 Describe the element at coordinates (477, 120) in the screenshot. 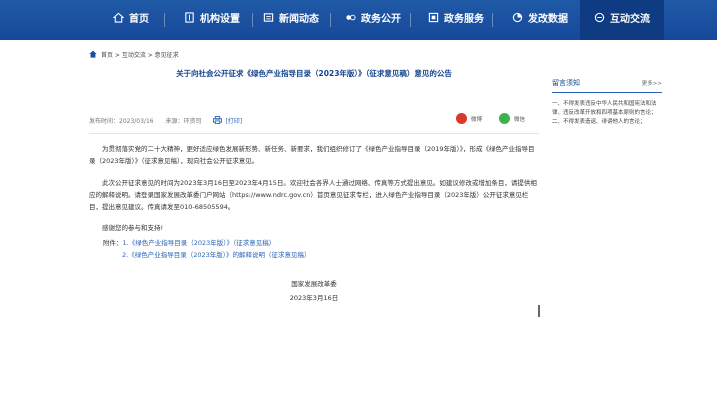

I see `share-weibo-label: 微博` at that location.